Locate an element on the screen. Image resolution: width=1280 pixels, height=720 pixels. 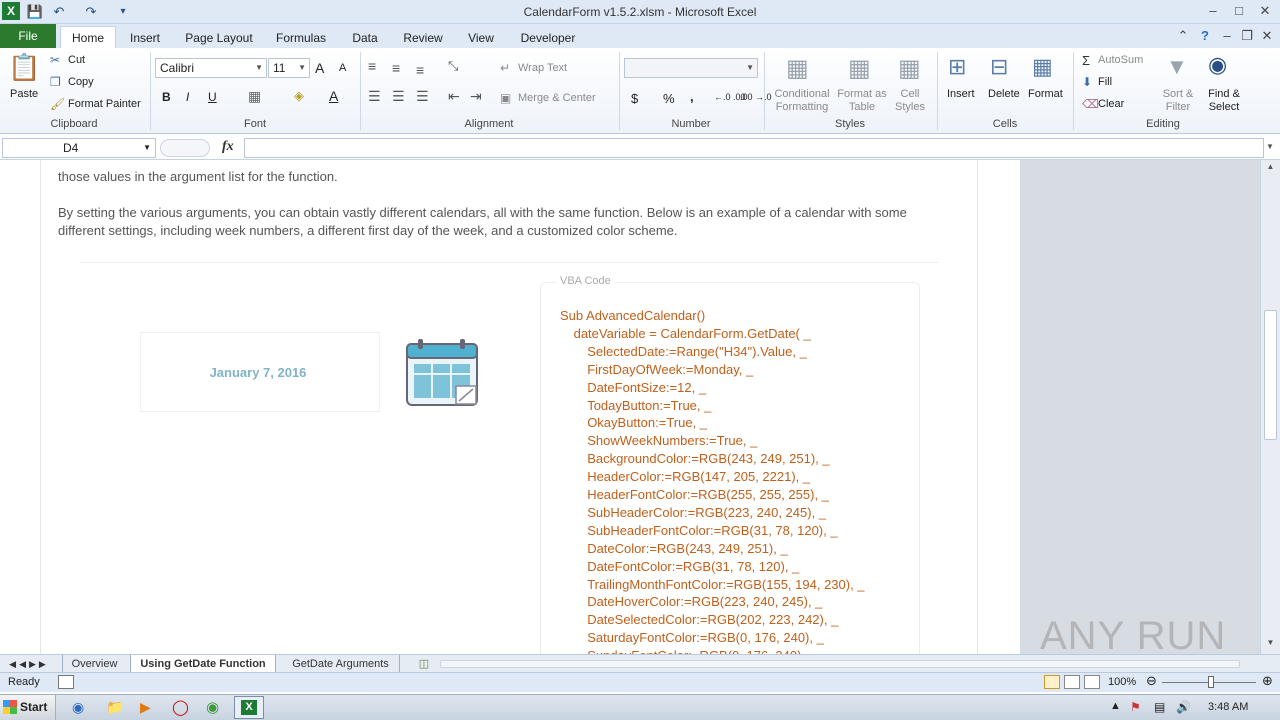
calendar-icon is located at coordinates (442, 372).